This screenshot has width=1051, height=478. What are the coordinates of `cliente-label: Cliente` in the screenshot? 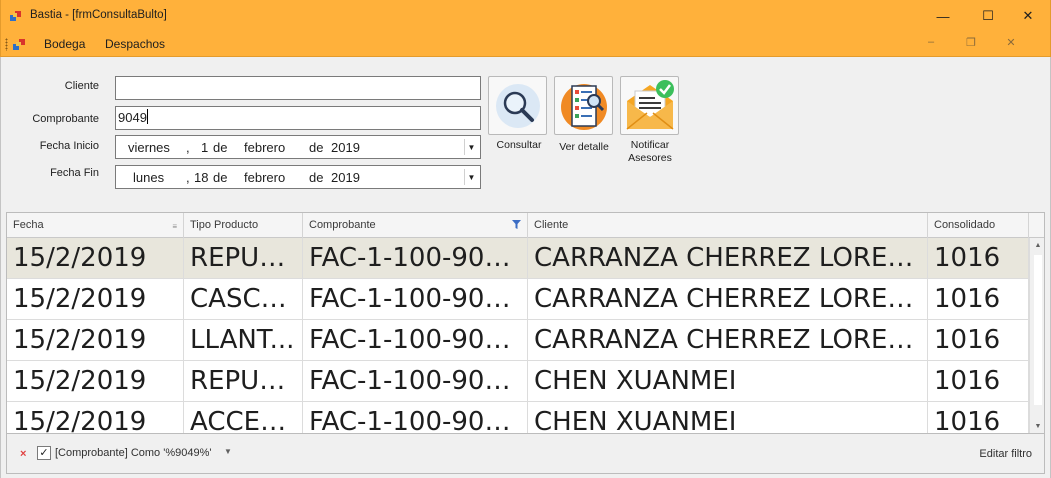 It's located at (81, 86).